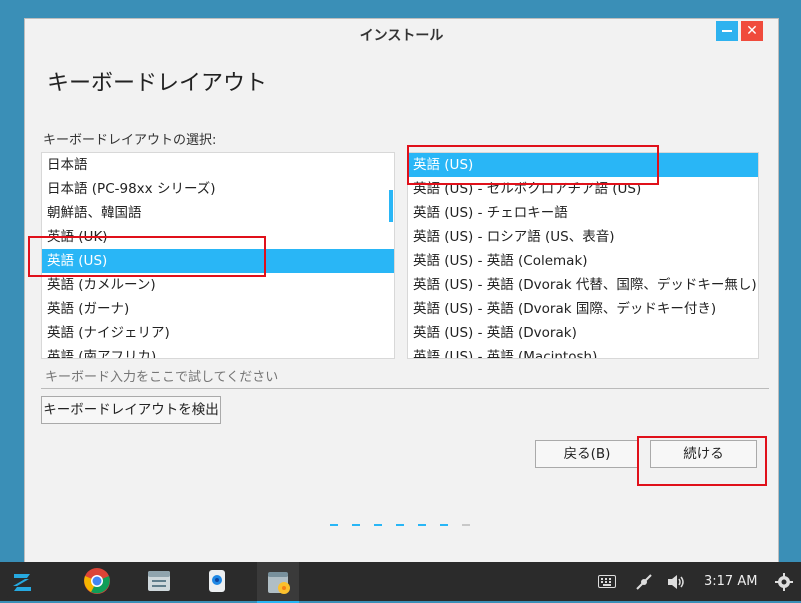  I want to click on keyboard-test-input, so click(405, 377).